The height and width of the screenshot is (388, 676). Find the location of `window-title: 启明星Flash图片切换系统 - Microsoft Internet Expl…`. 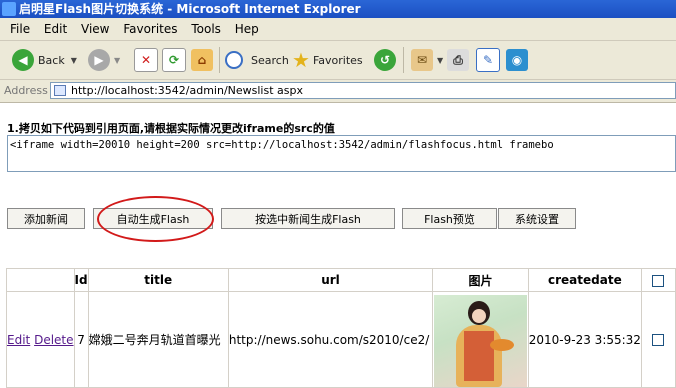

window-title: 启明星Flash图片切换系统 - Microsoft Internet Expl… is located at coordinates (190, 9).